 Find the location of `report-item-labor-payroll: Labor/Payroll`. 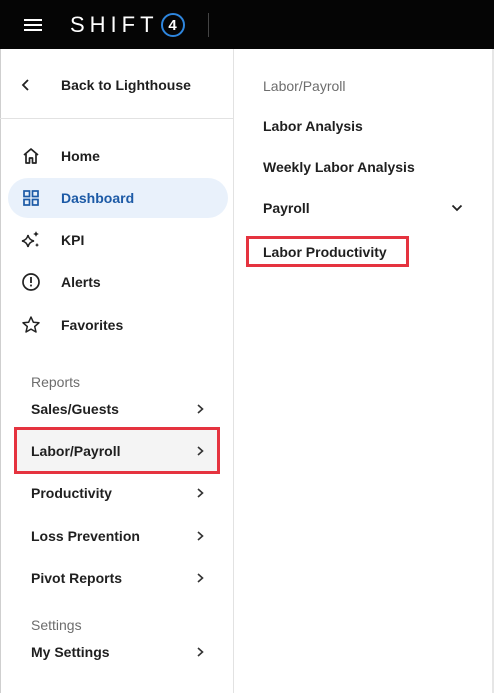

report-item-labor-payroll: Labor/Payroll is located at coordinates (117, 450).